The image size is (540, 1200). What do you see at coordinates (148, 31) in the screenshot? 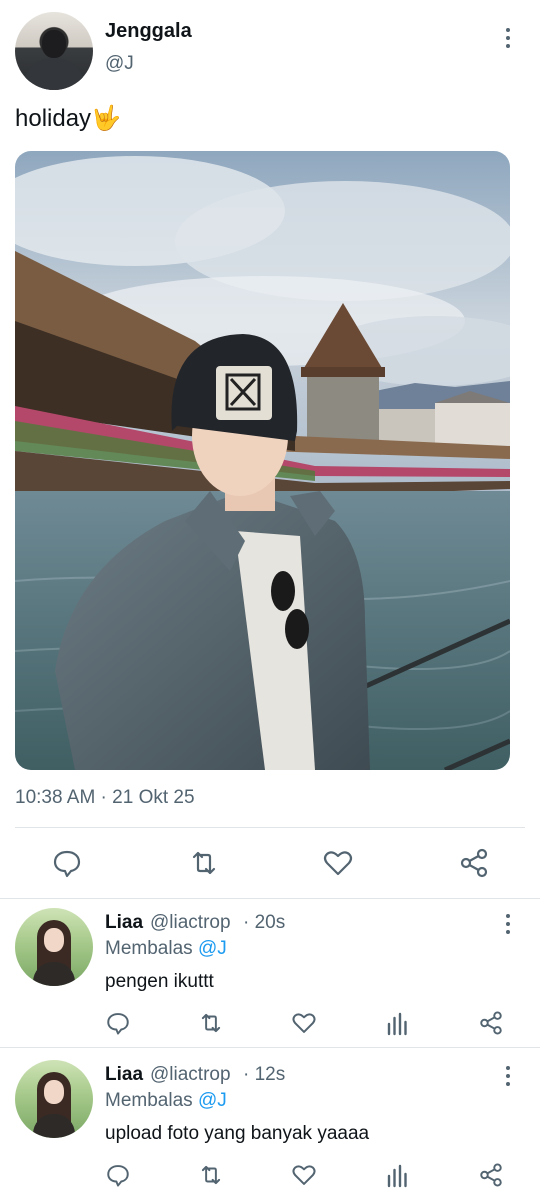
I see `author-name: Jenggala` at bounding box center [148, 31].